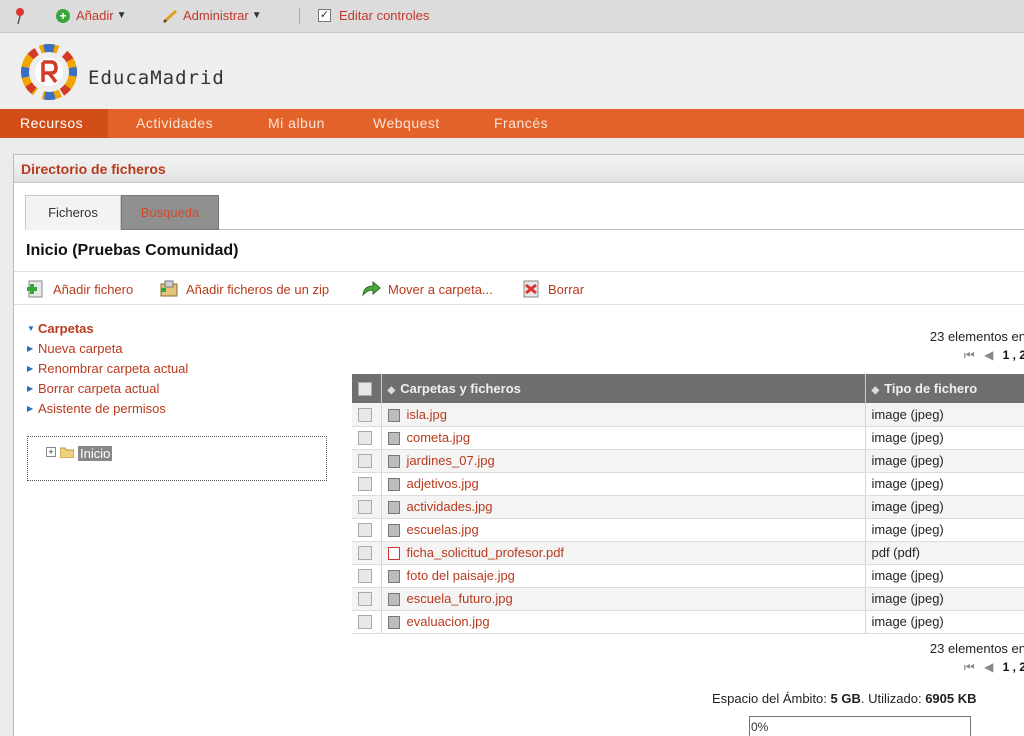 The width and height of the screenshot is (1024, 736). What do you see at coordinates (977, 667) in the screenshot?
I see `pagination-bottom: ⏮ ◀ 1 , 2` at bounding box center [977, 667].